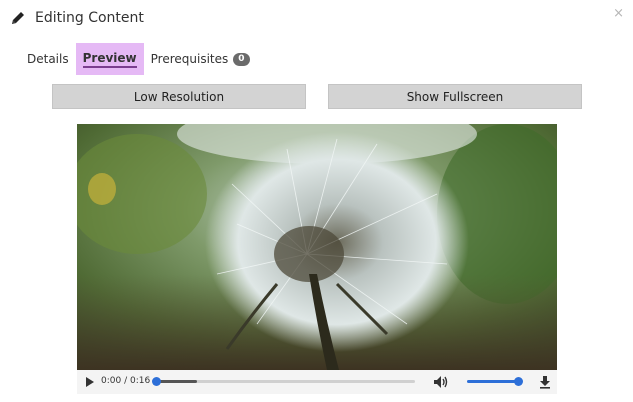 The width and height of the screenshot is (633, 402). I want to click on time-display: 0:00 / 0:16, so click(126, 381).